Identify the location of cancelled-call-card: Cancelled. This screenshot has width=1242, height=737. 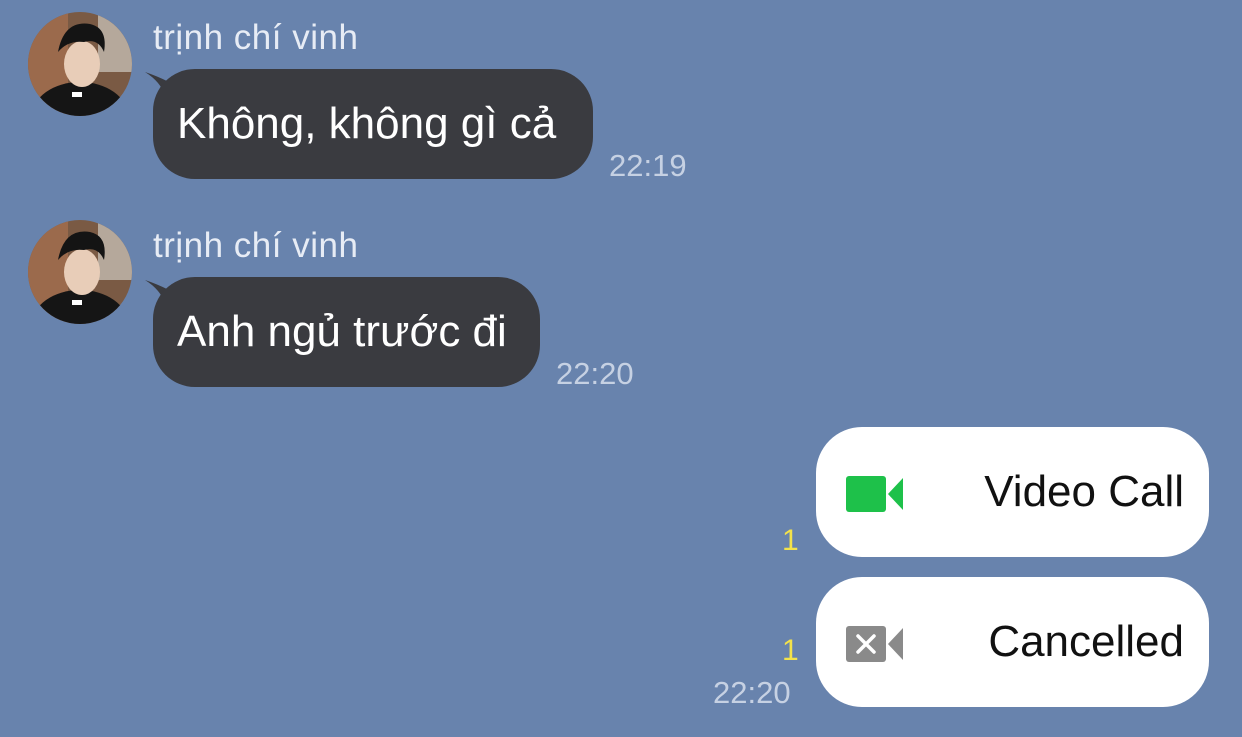
(1012, 642).